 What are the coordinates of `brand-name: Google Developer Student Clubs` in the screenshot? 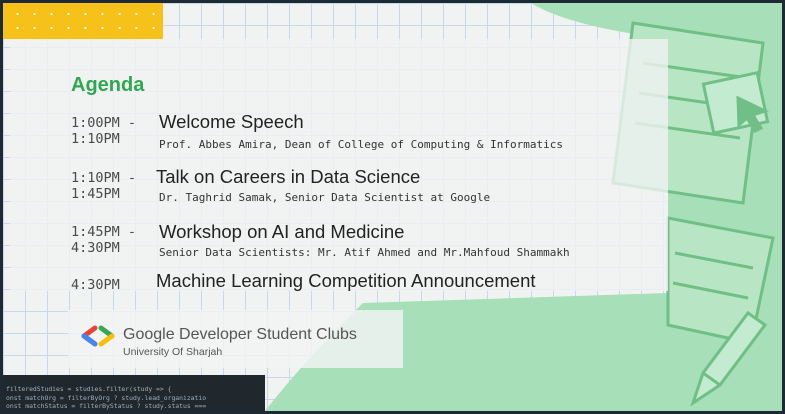 It's located at (240, 334).